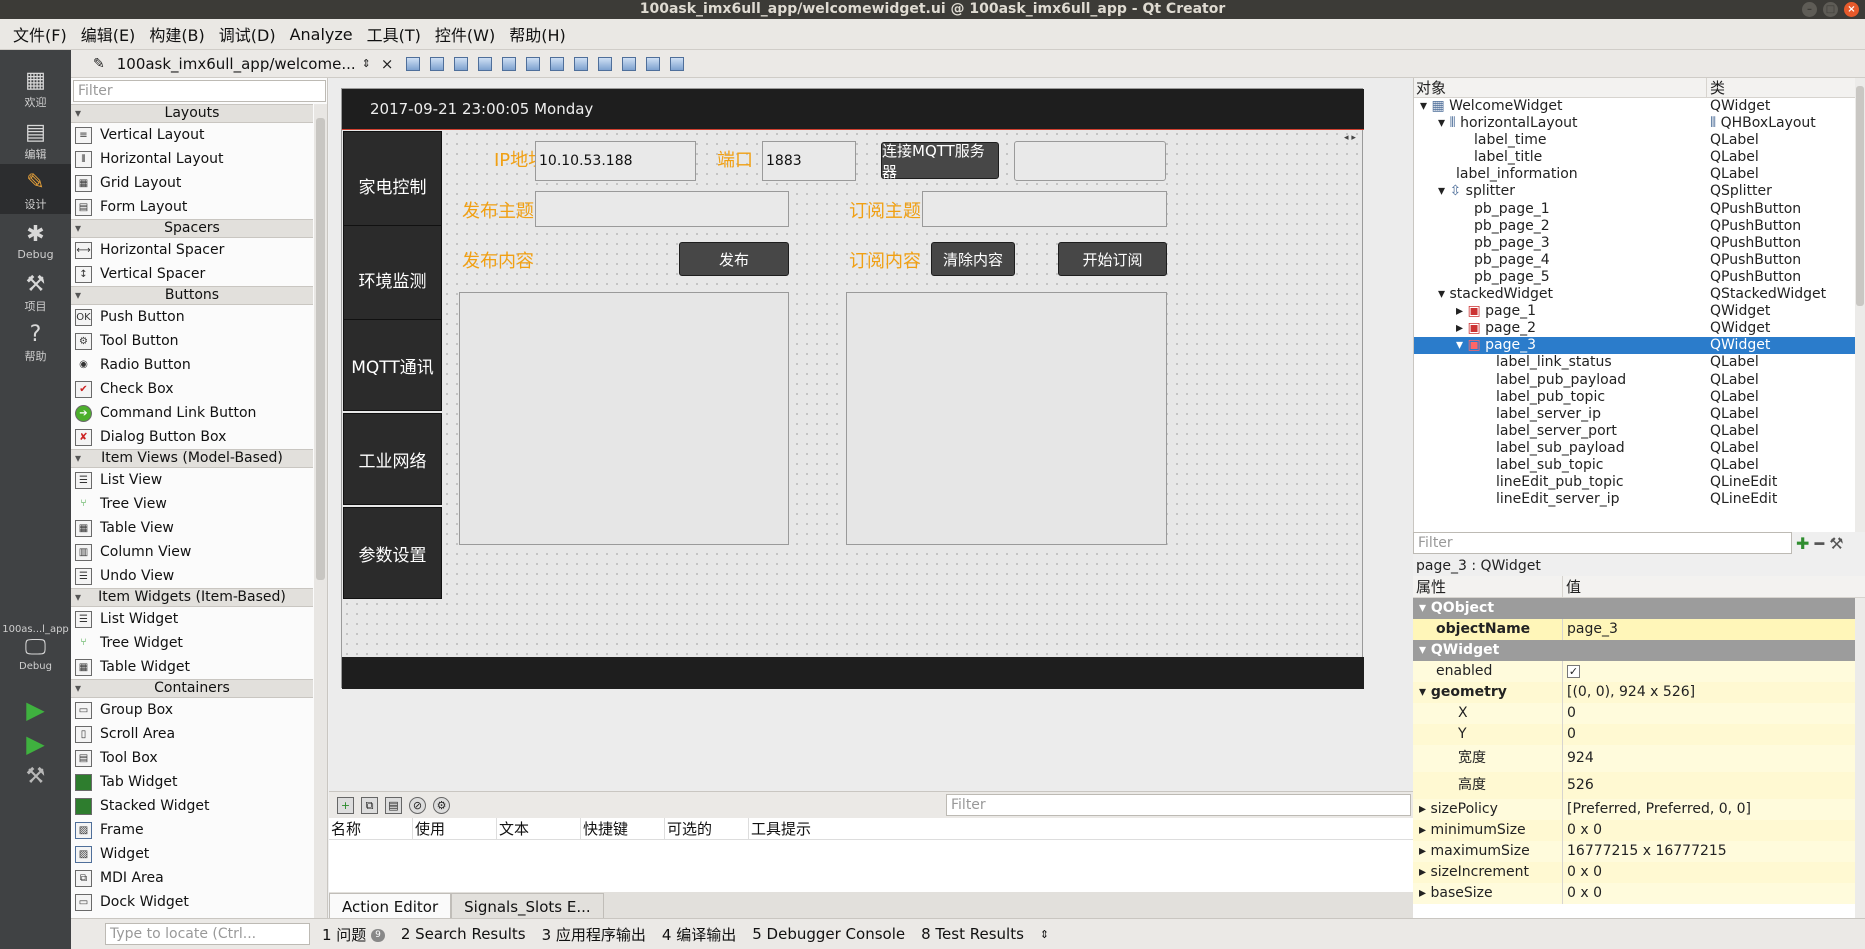 The height and width of the screenshot is (949, 1865). I want to click on tree-row: label_pub_payload QLabel, so click(1639, 380).